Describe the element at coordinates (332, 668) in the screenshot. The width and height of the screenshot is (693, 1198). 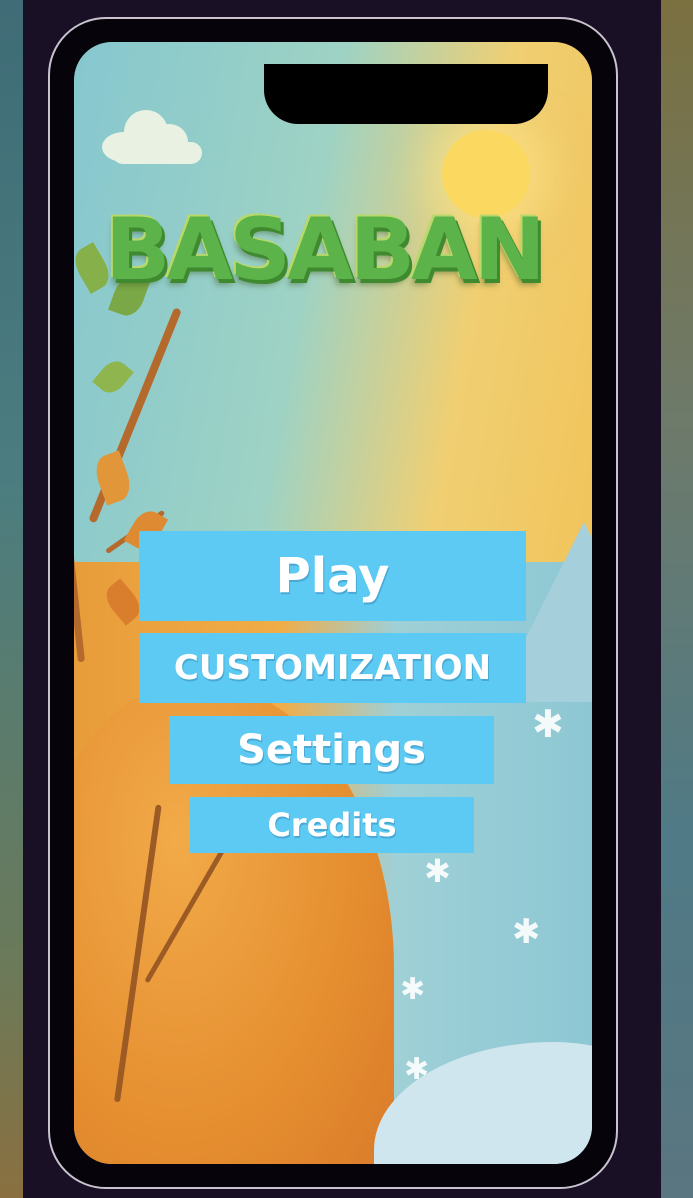
I see `customization-button: CUSTOMIZATION` at that location.